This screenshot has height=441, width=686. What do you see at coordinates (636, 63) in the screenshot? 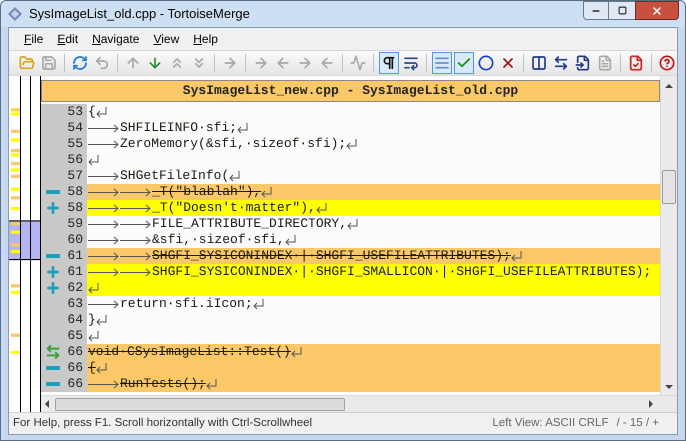
I see `document-check-icon` at bounding box center [636, 63].